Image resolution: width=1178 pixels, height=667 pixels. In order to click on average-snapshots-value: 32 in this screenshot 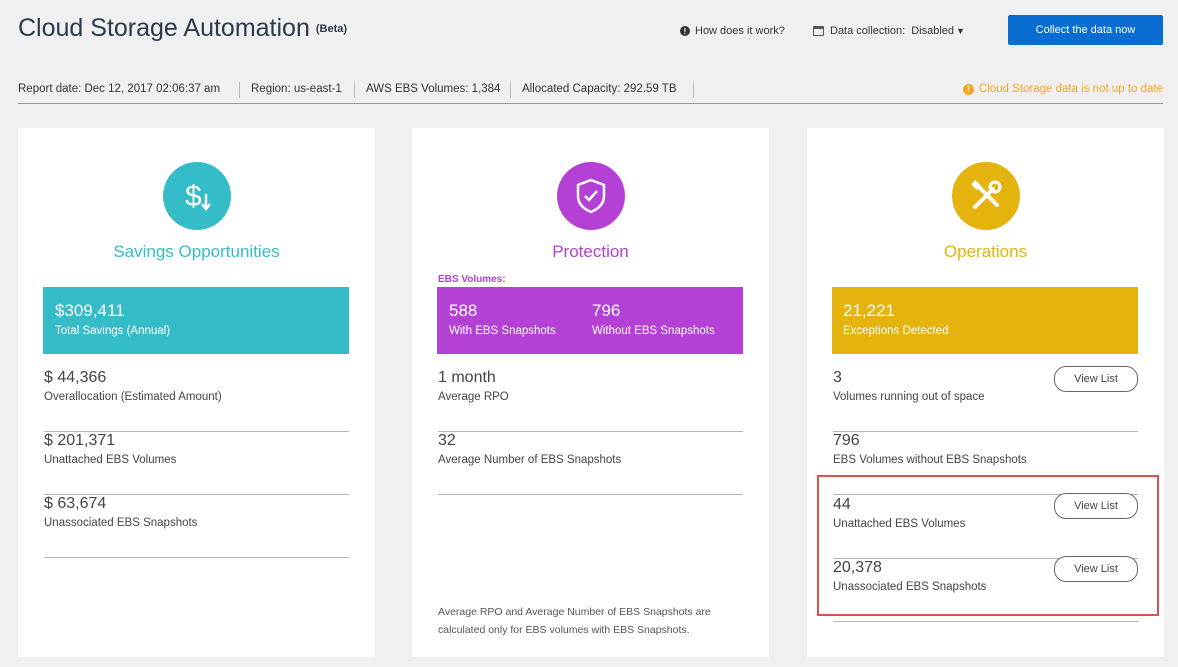, I will do `click(447, 440)`.